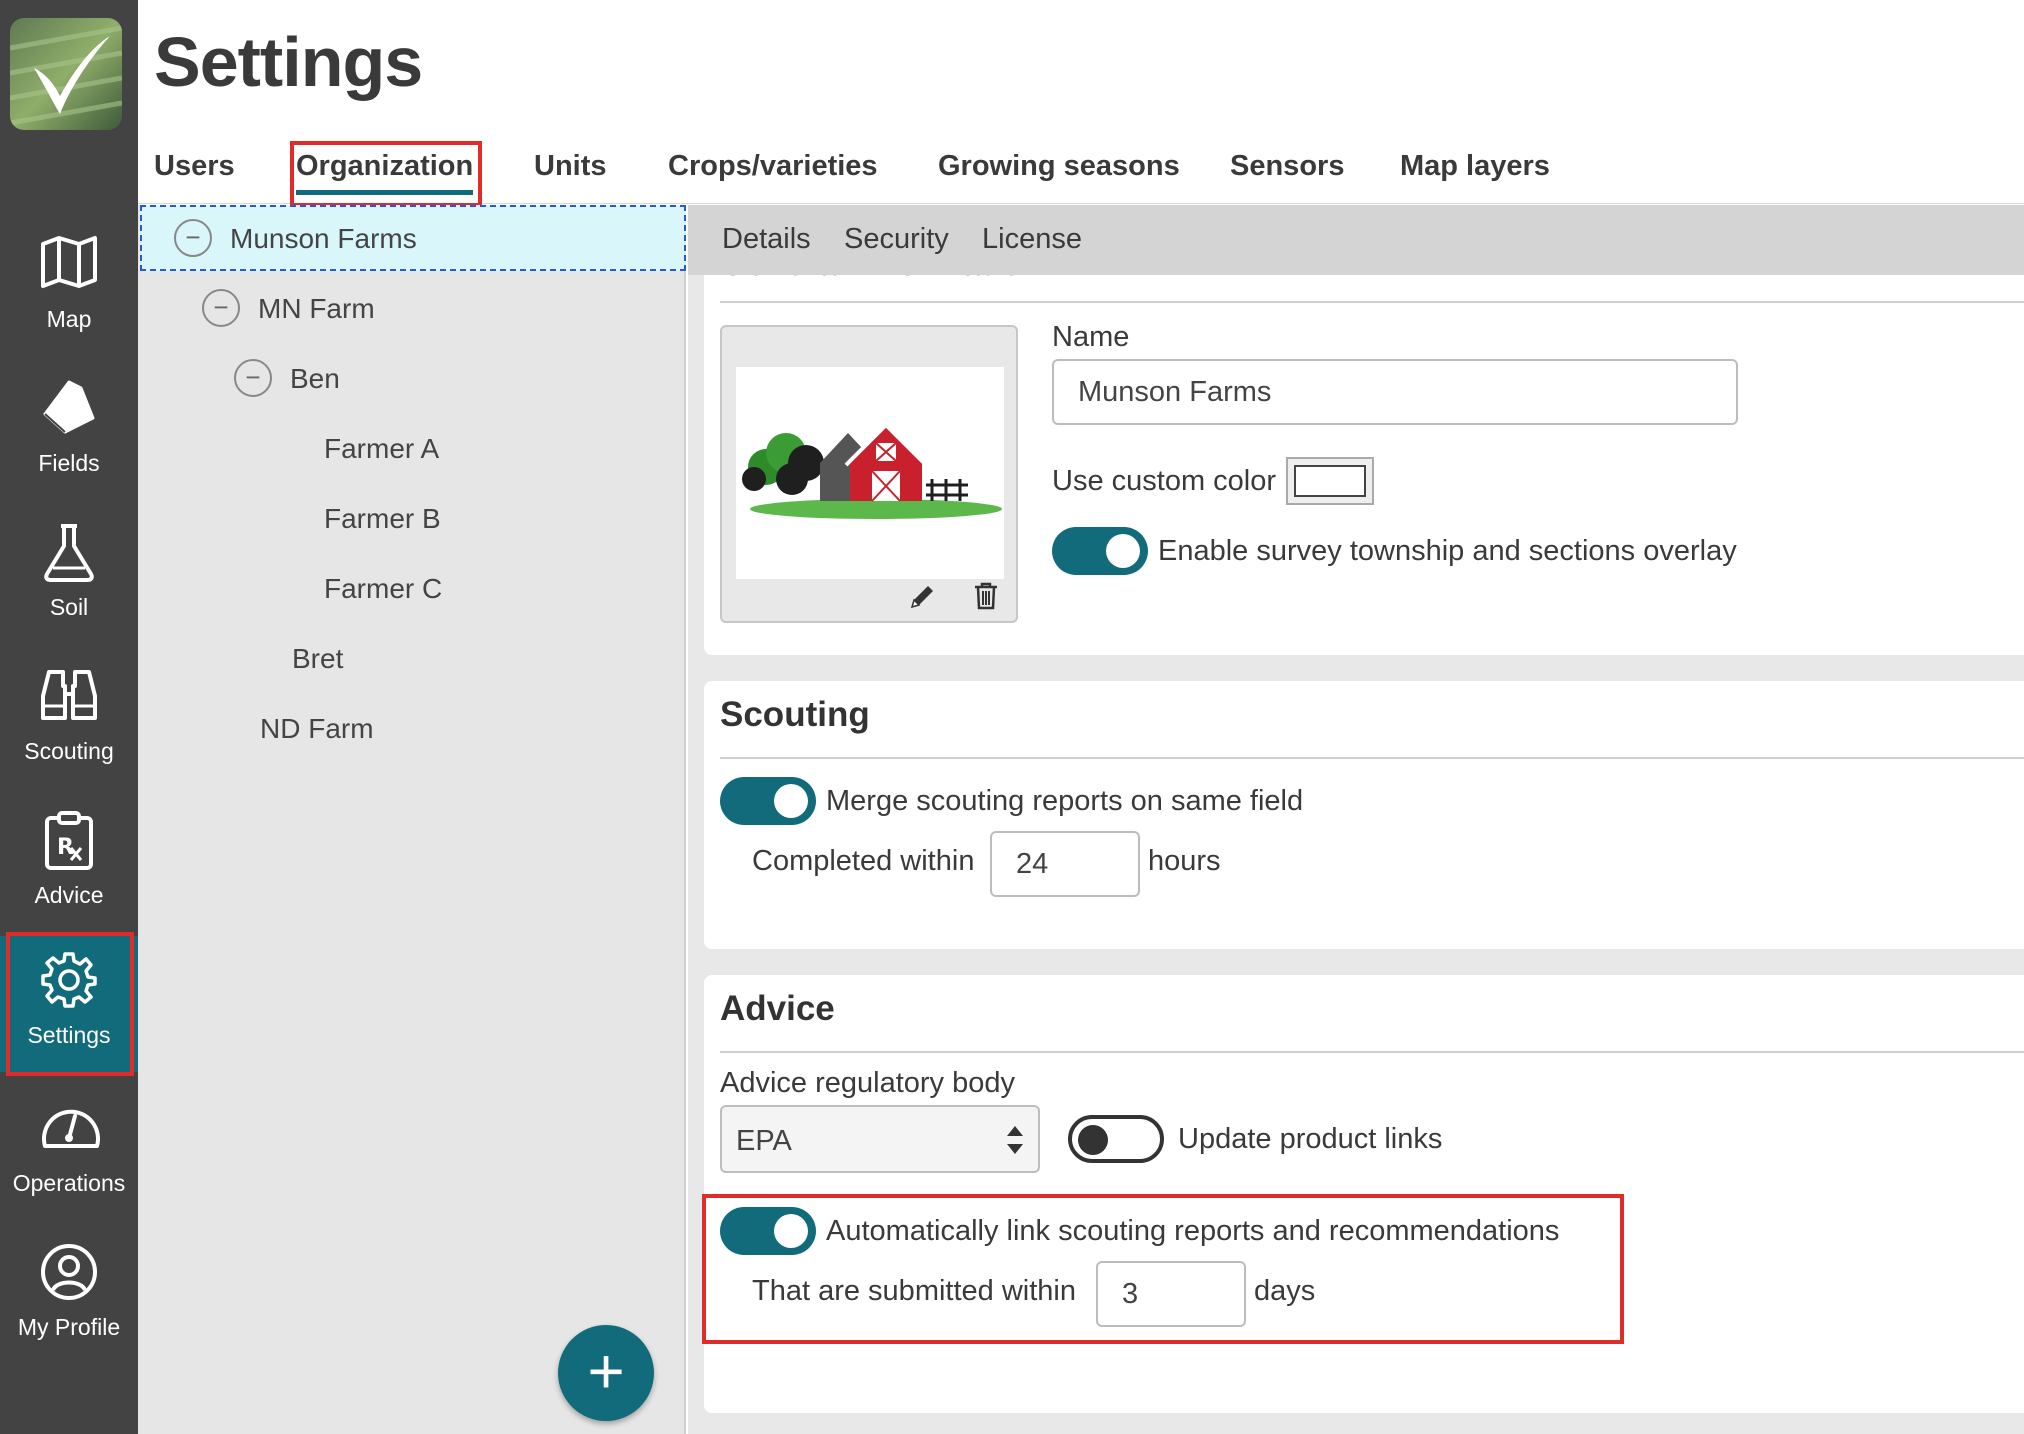  I want to click on tree-item-munson-farms: − Munson Farms, so click(413, 238).